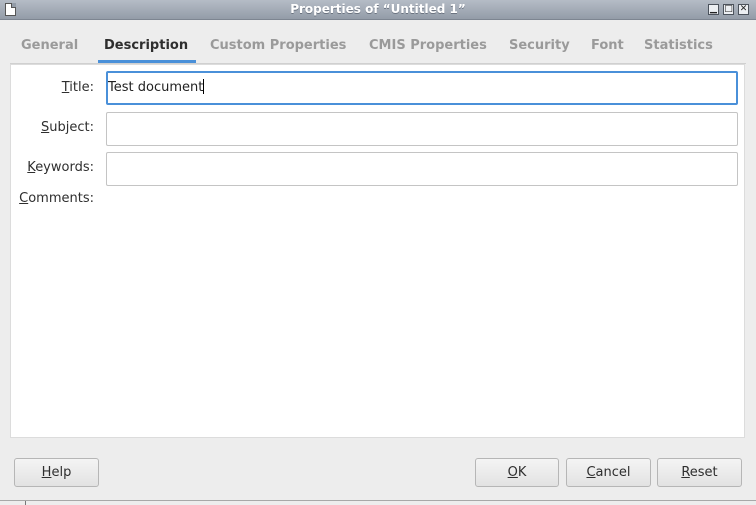 The width and height of the screenshot is (756, 505). What do you see at coordinates (147, 46) in the screenshot?
I see `tab-description: Description` at bounding box center [147, 46].